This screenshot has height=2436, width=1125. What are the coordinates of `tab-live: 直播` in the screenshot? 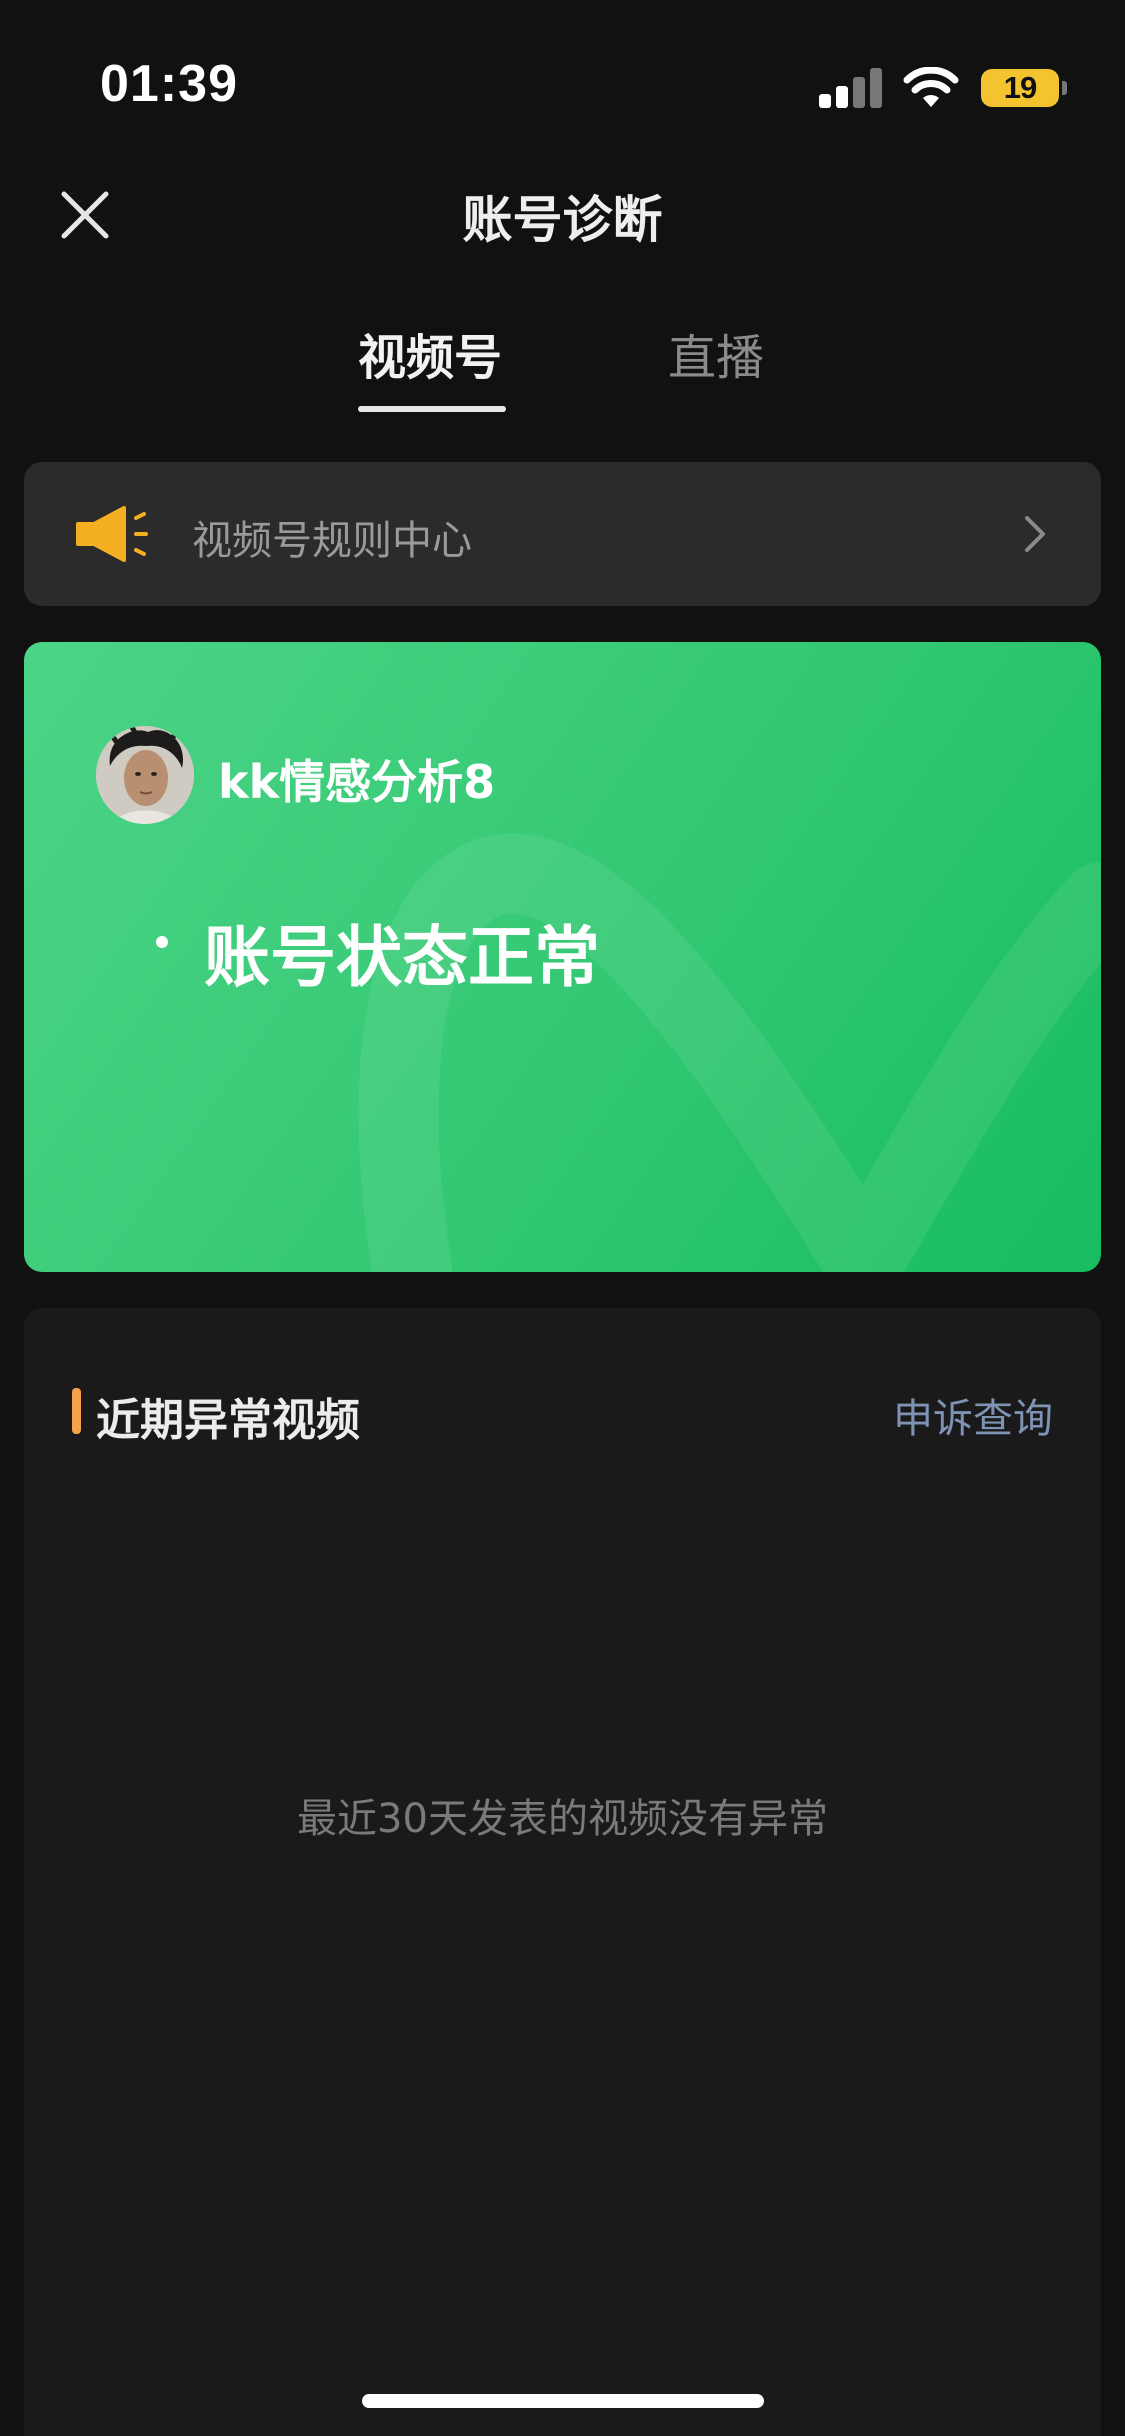 It's located at (716, 353).